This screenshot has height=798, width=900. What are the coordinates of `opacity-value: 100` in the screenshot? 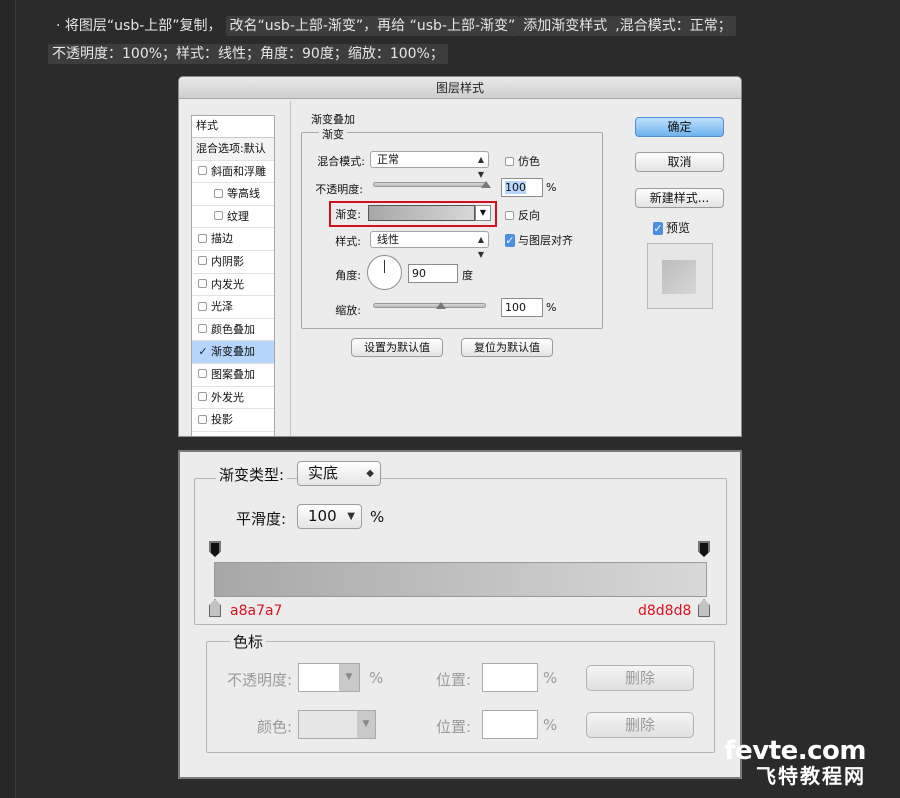 It's located at (515, 187).